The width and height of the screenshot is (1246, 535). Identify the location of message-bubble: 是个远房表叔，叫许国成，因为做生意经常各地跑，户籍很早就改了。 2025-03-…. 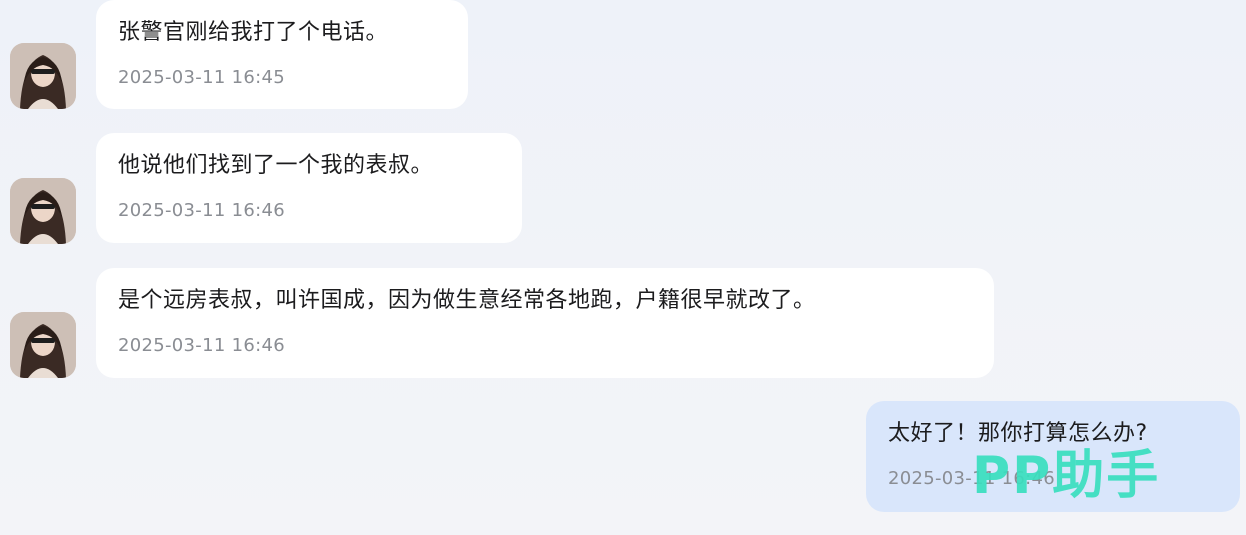
(545, 323).